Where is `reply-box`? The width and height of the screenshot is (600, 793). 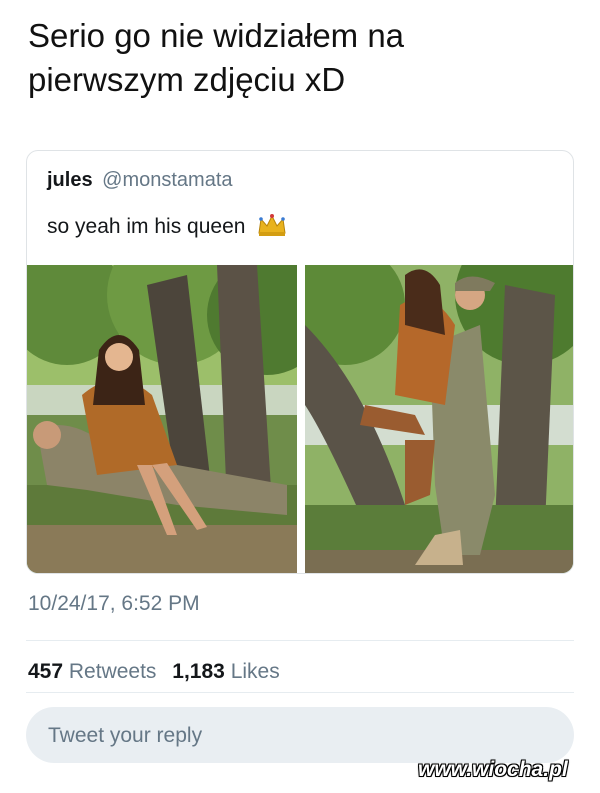
reply-box is located at coordinates (300, 736).